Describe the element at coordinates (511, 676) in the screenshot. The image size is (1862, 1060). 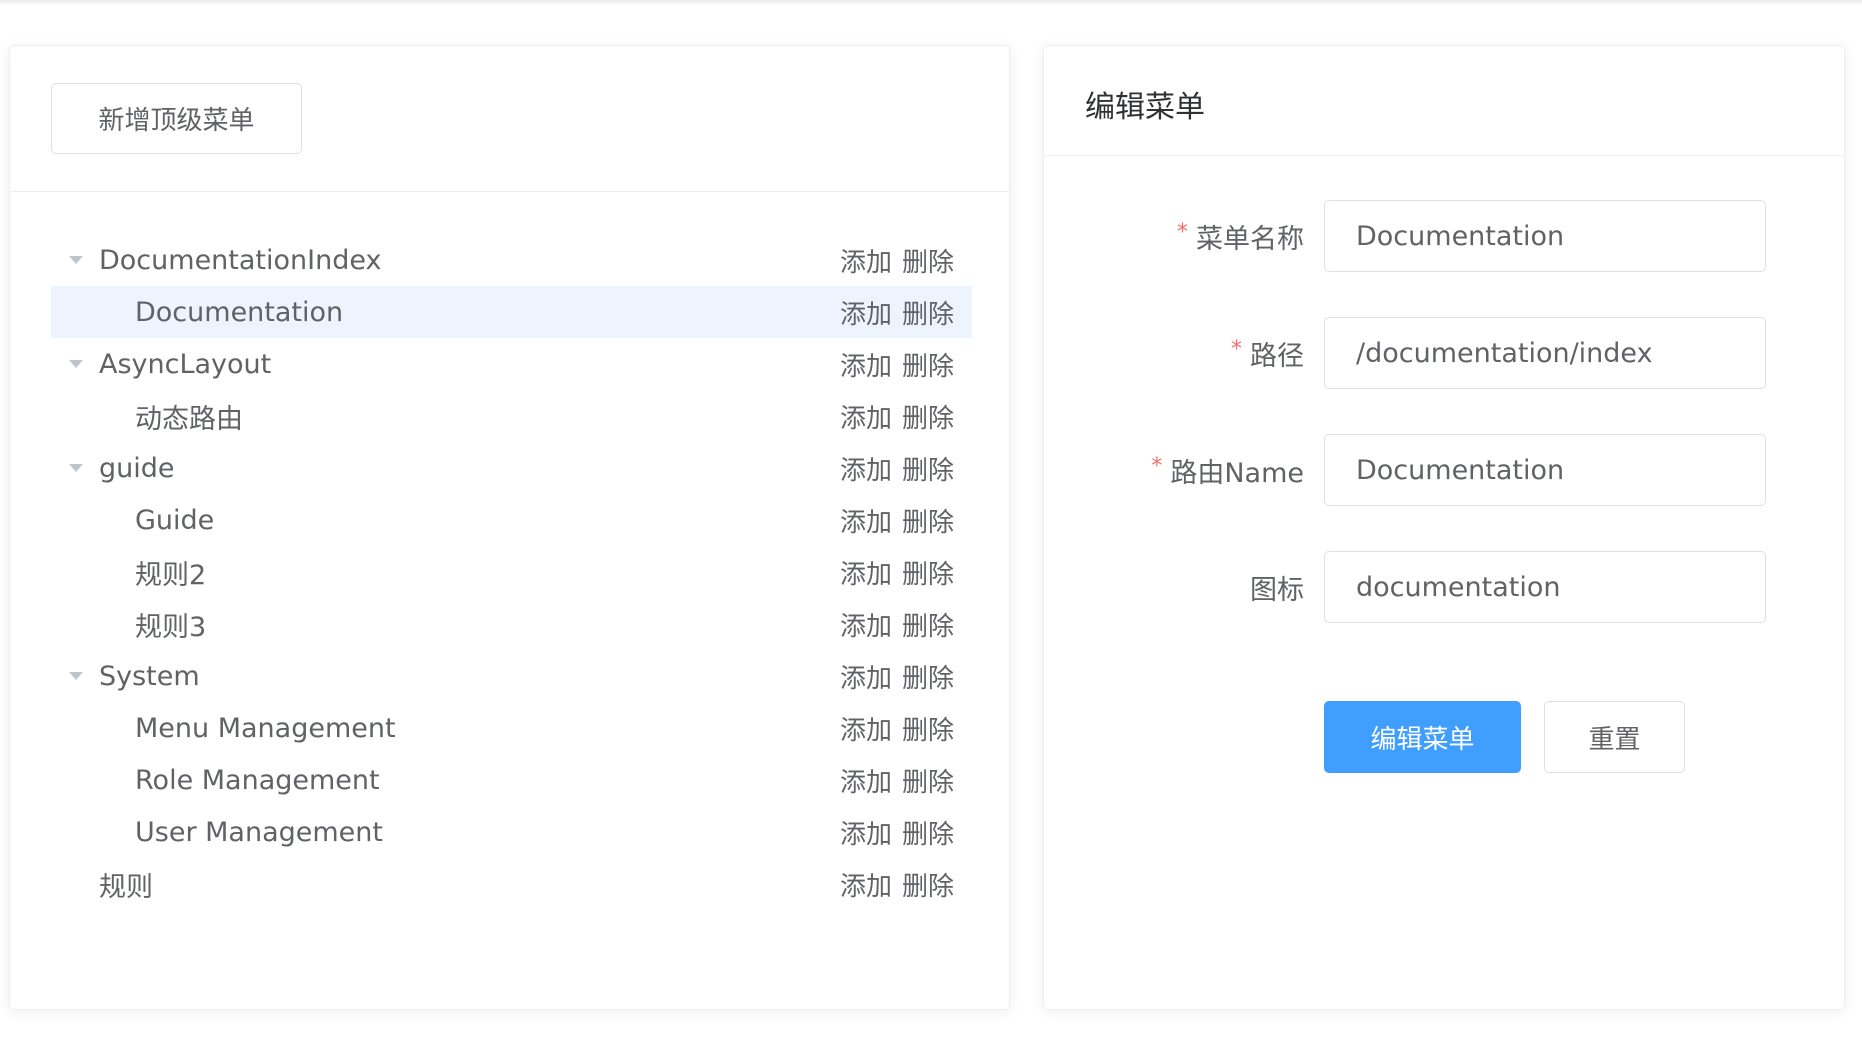
I see `tree-node: System 添加 删除` at that location.